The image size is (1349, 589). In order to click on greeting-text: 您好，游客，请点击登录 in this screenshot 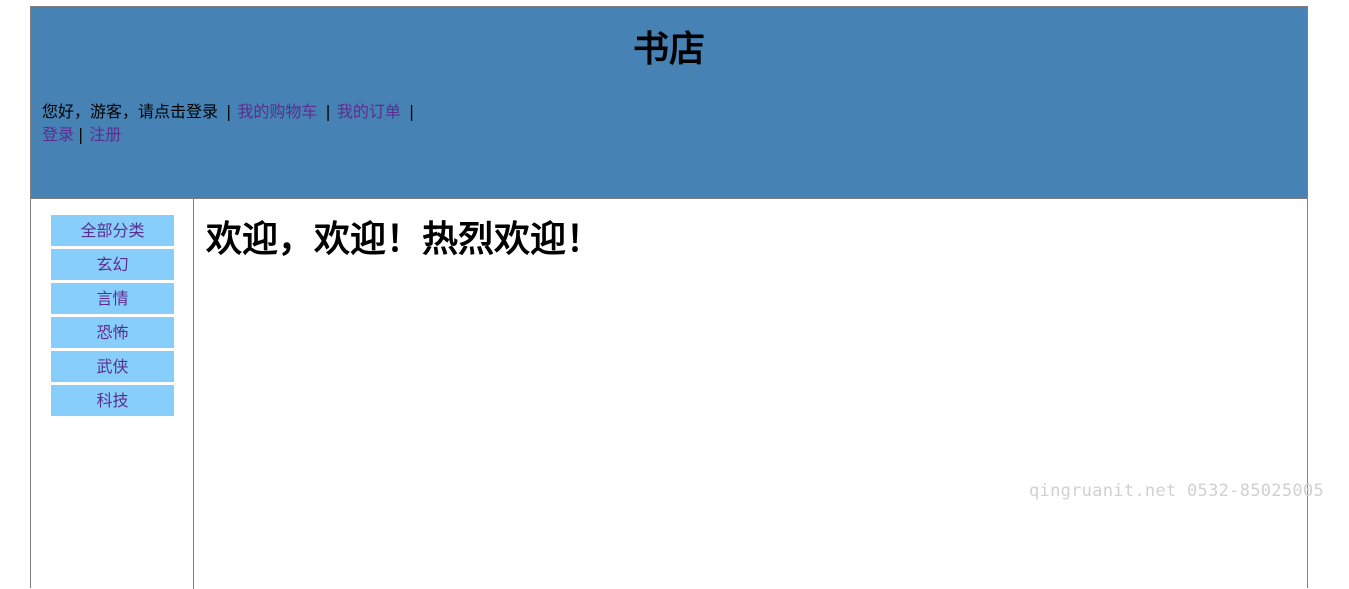, I will do `click(130, 111)`.